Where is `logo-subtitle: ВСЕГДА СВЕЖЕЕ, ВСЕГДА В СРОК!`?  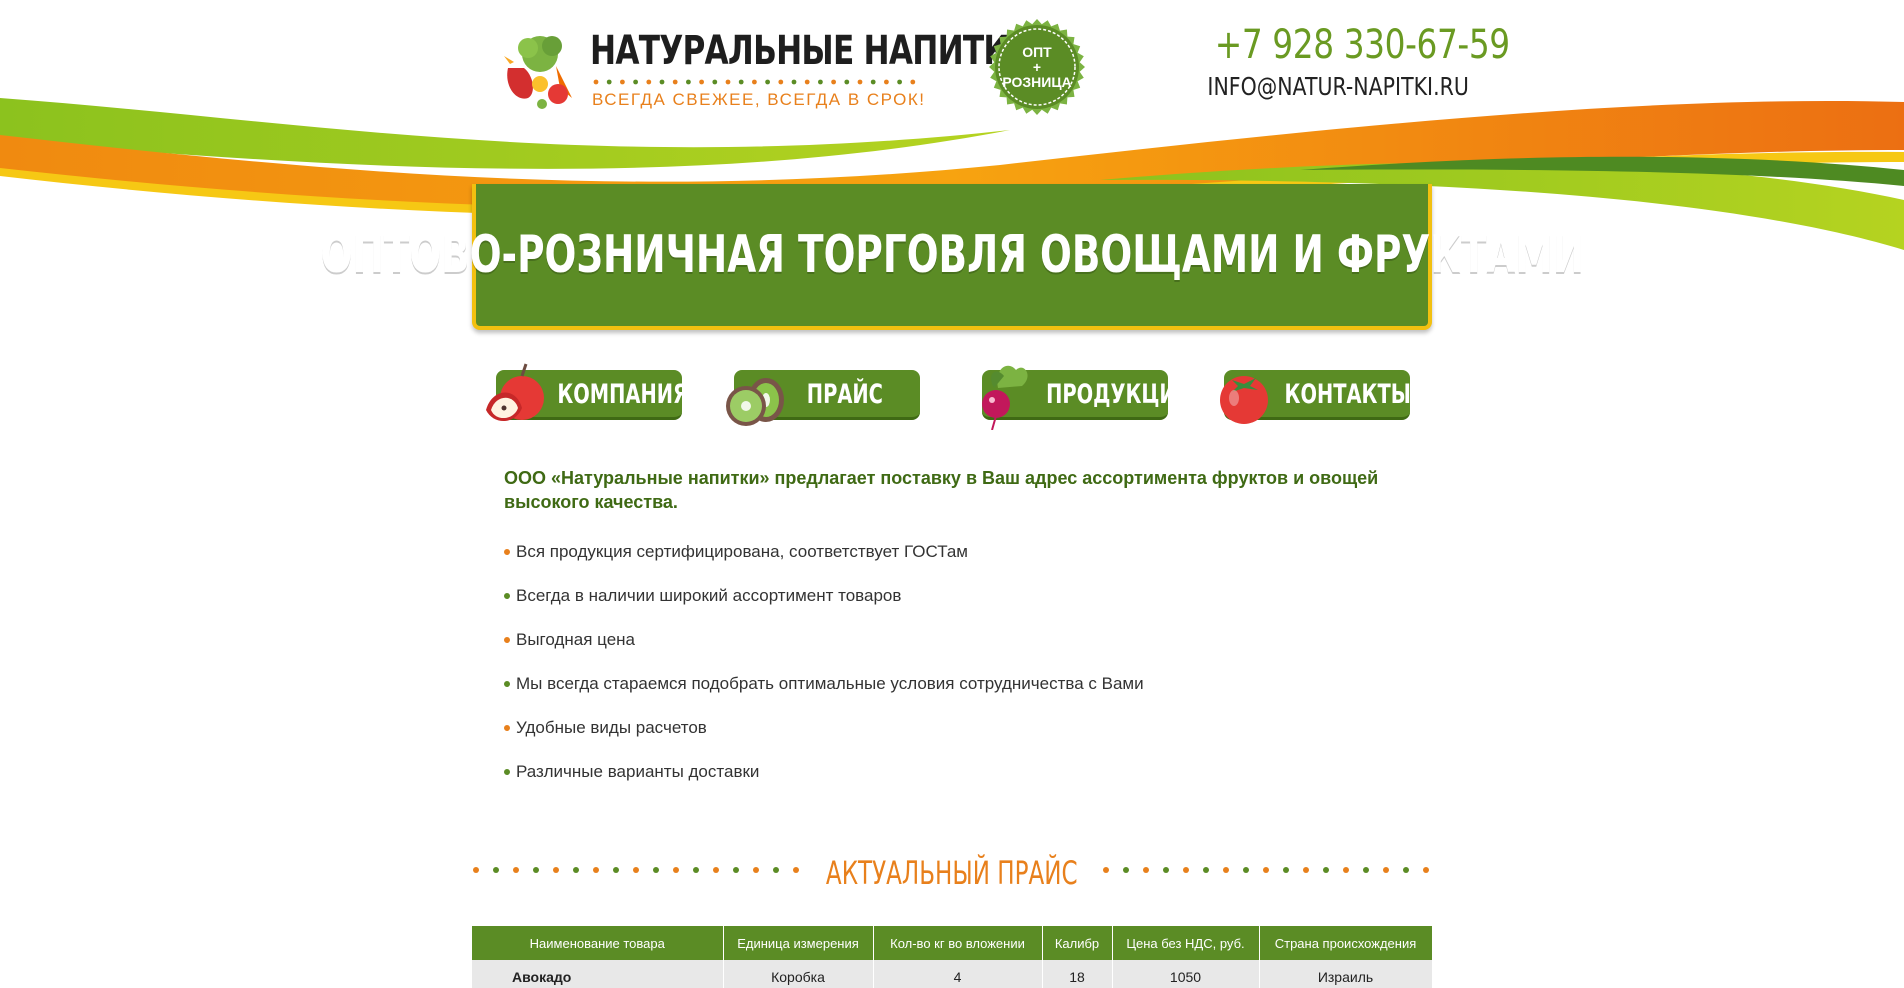 logo-subtitle: ВСЕГДА СВЕЖЕЕ, ВСЕГДА В СРОК! is located at coordinates (759, 99).